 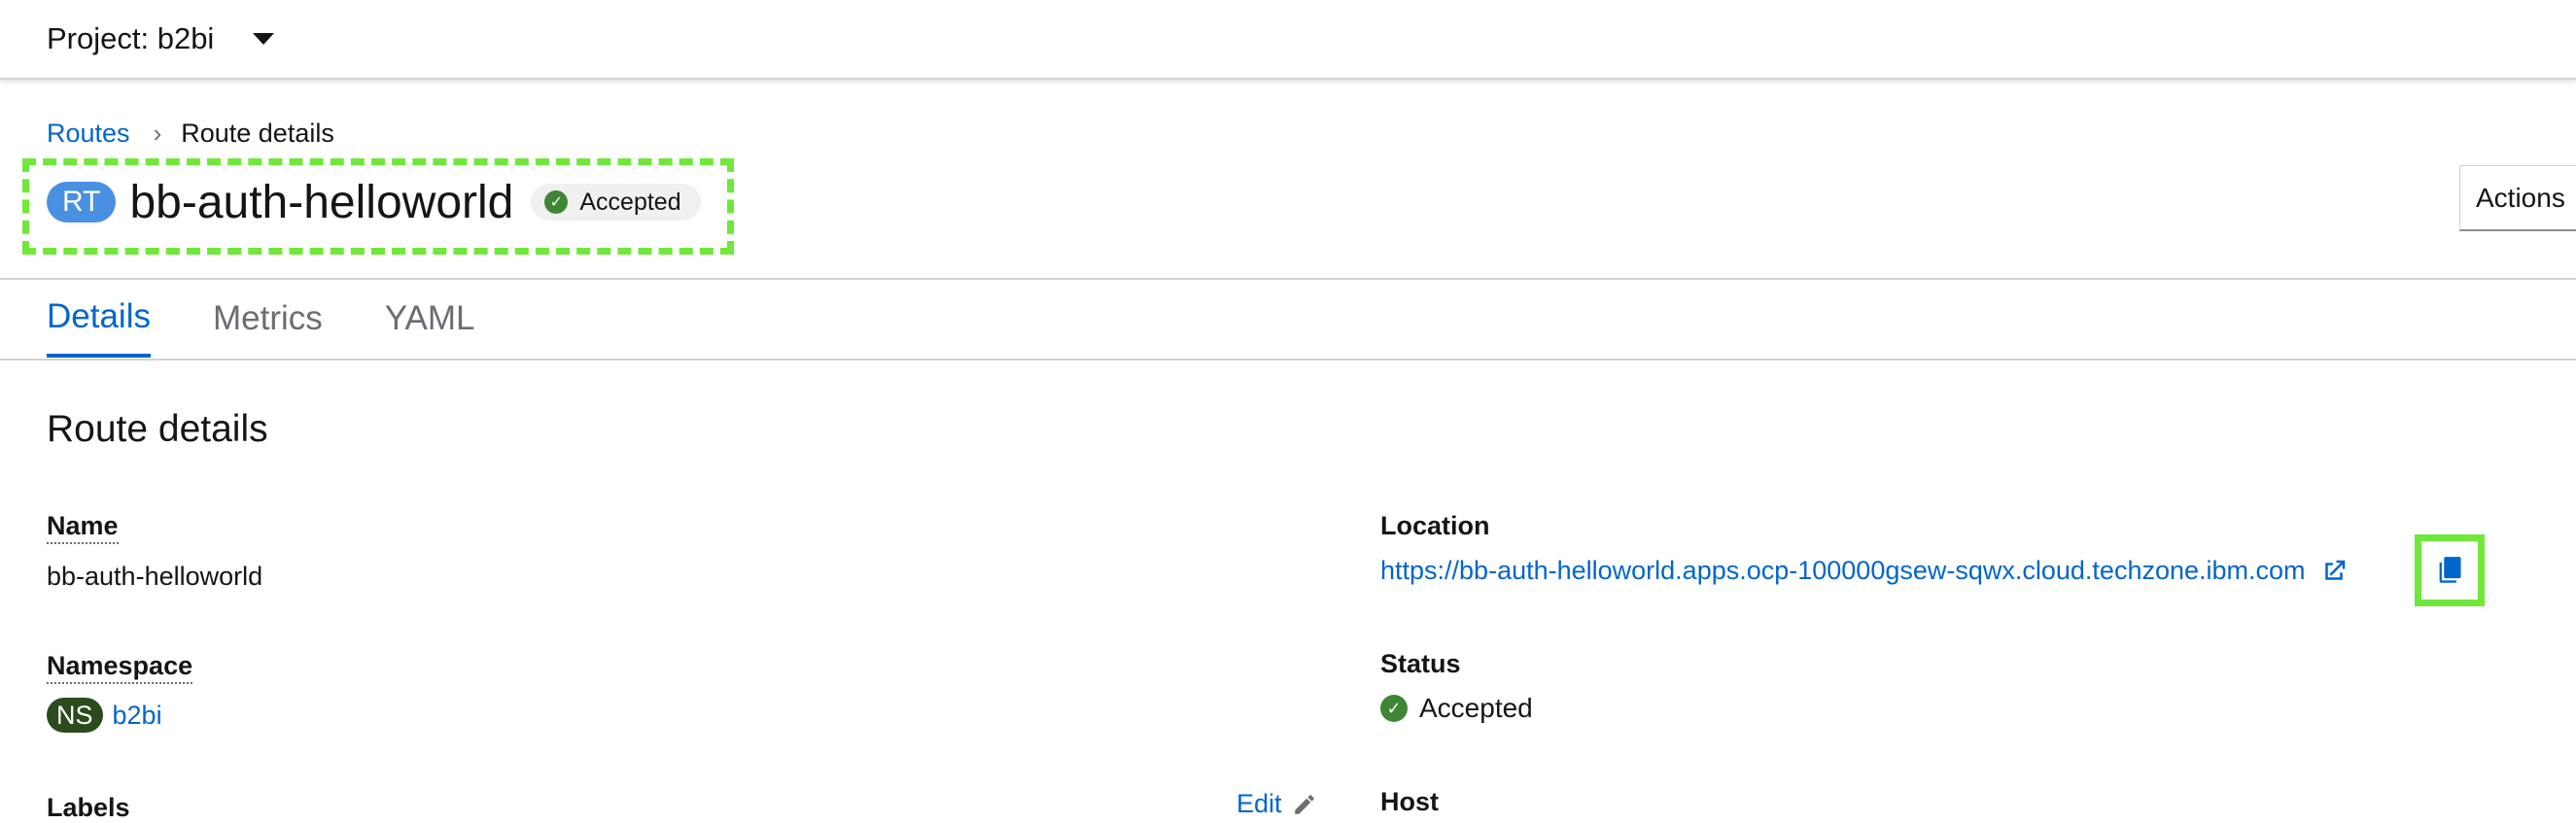 What do you see at coordinates (157, 429) in the screenshot?
I see `section-title: Route details` at bounding box center [157, 429].